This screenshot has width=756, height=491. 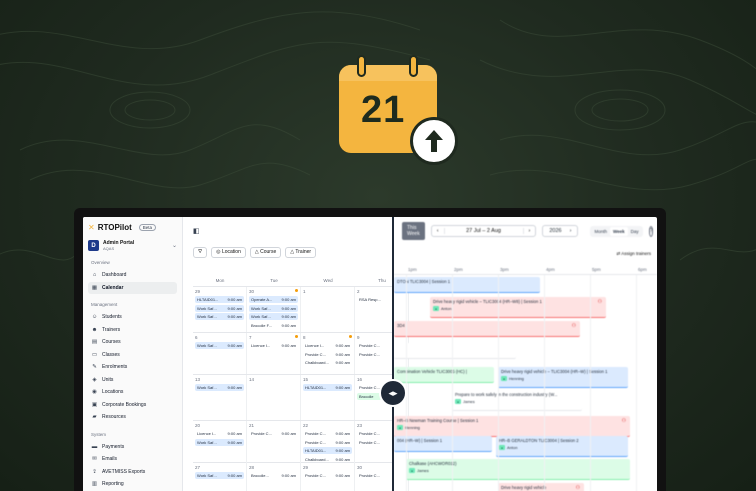 I want to click on week-event-title: 3D4, so click(x=401, y=325).